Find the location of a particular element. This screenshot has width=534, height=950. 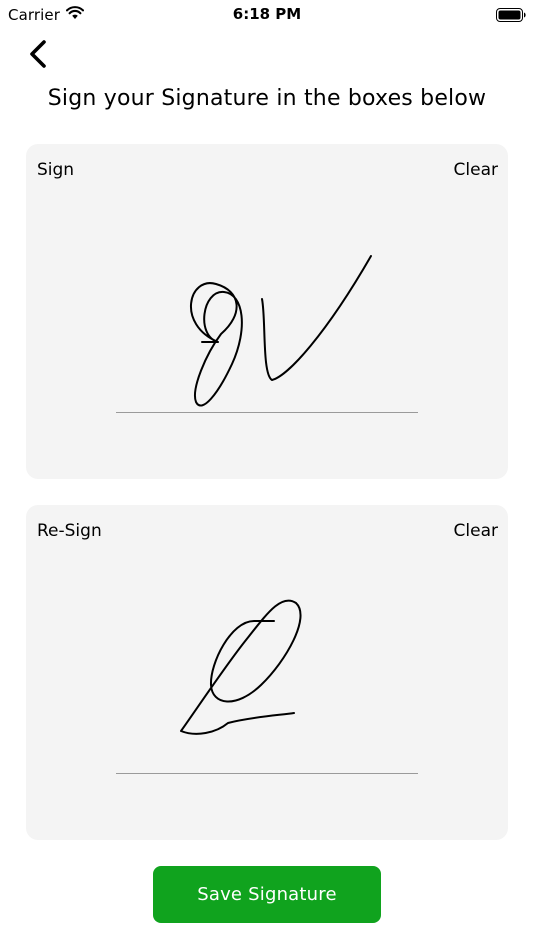

resign-signature-stroke is located at coordinates (241, 667).